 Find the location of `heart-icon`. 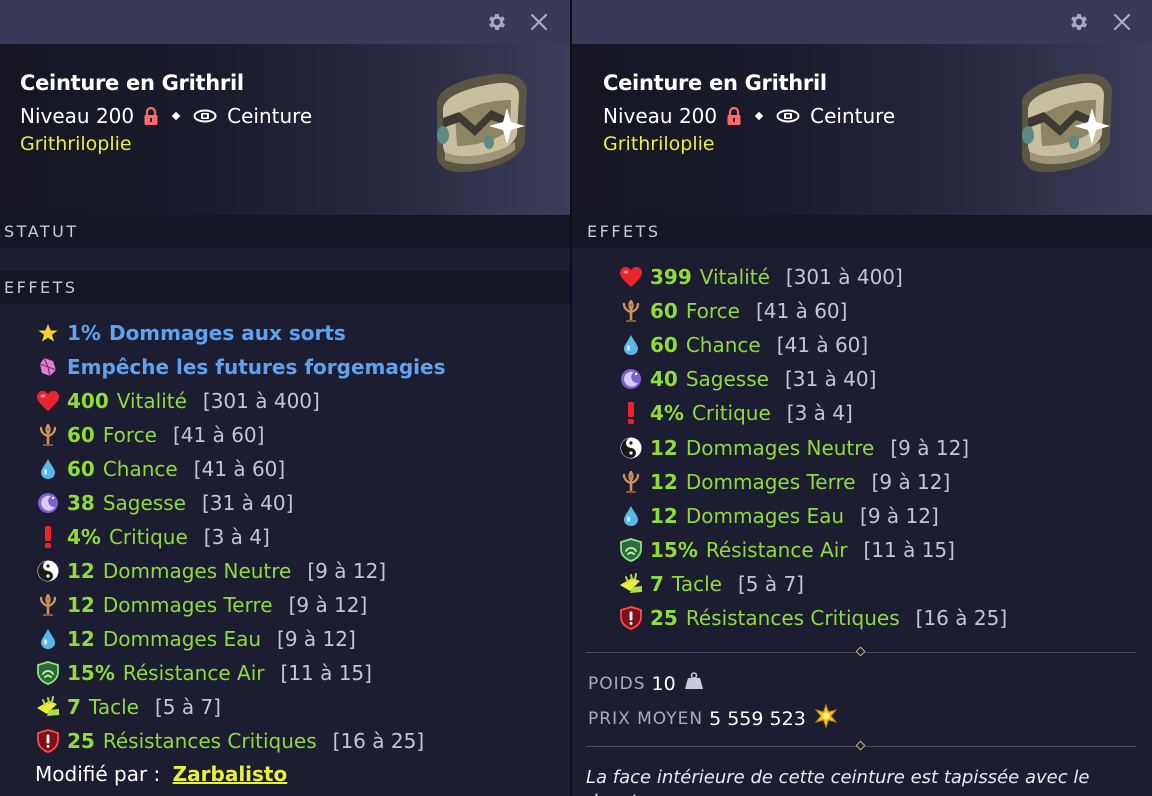

heart-icon is located at coordinates (48, 401).